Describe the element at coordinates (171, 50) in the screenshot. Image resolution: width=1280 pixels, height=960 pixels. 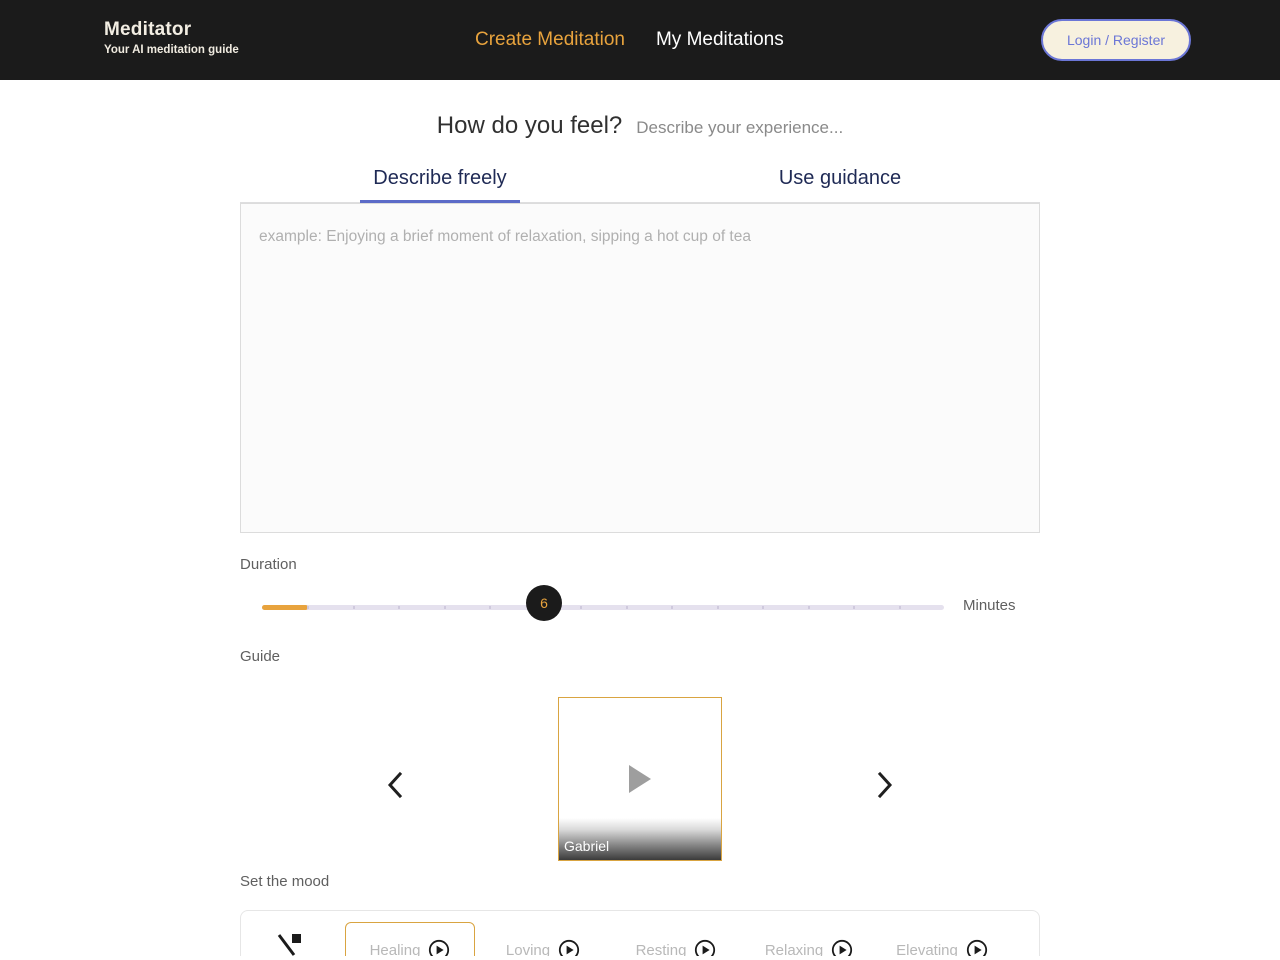
I see `brand-subtitle: Your AI meditation guide` at that location.